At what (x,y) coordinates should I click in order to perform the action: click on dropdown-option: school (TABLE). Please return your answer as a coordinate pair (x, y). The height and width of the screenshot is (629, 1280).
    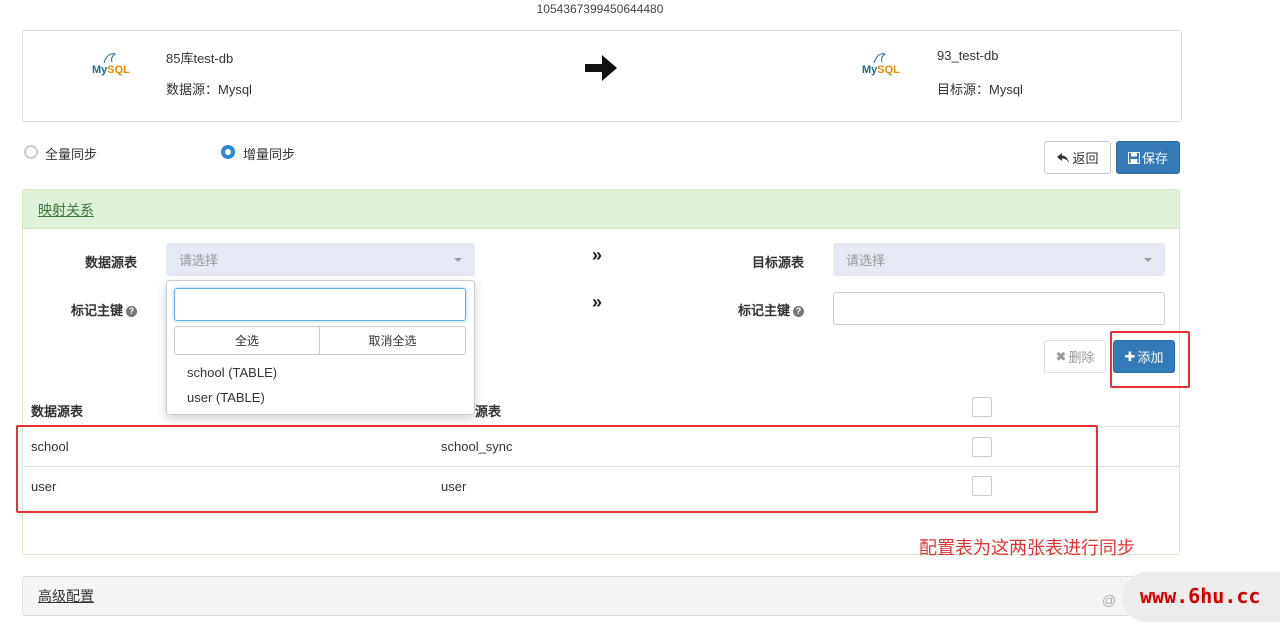
    Looking at the image, I should click on (232, 372).